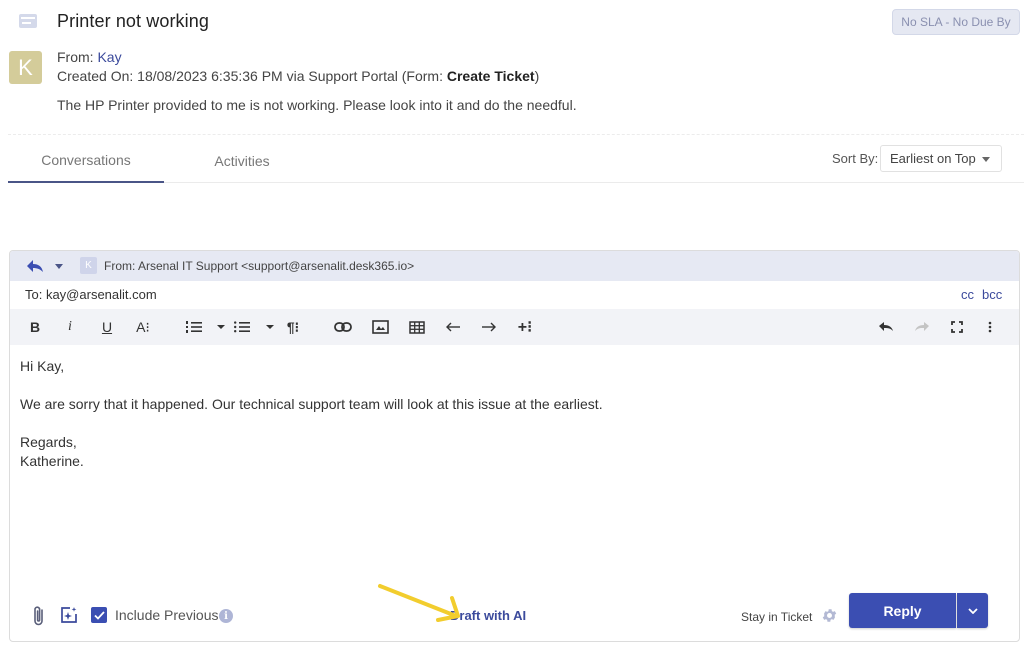  Describe the element at coordinates (143, 327) in the screenshot. I see `font-size-button: A⁝` at that location.